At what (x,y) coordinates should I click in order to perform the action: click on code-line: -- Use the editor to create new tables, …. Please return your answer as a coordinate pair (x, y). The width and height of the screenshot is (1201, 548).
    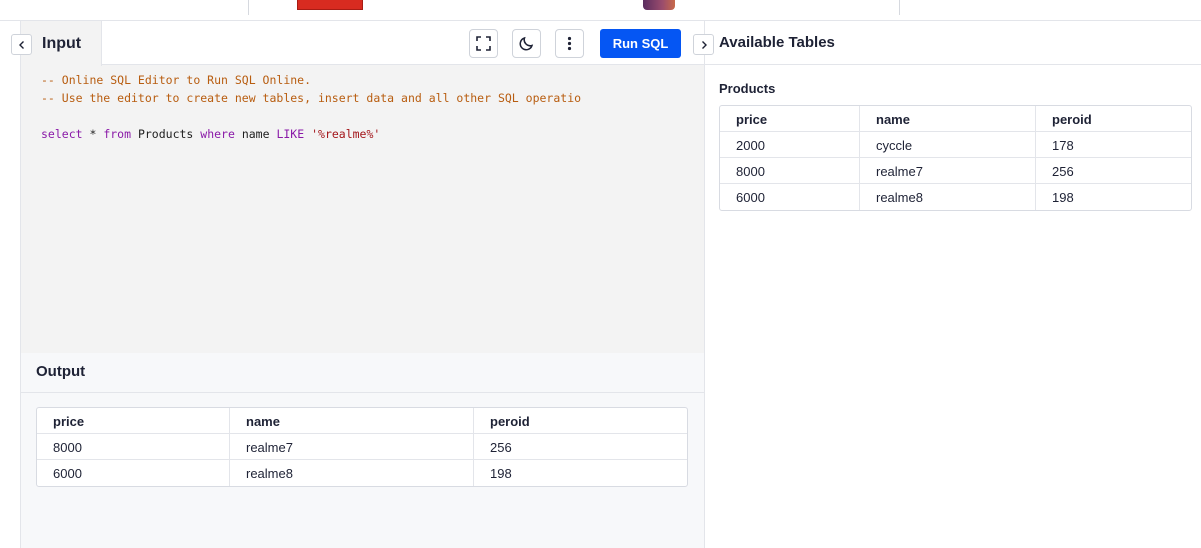
    Looking at the image, I should click on (311, 98).